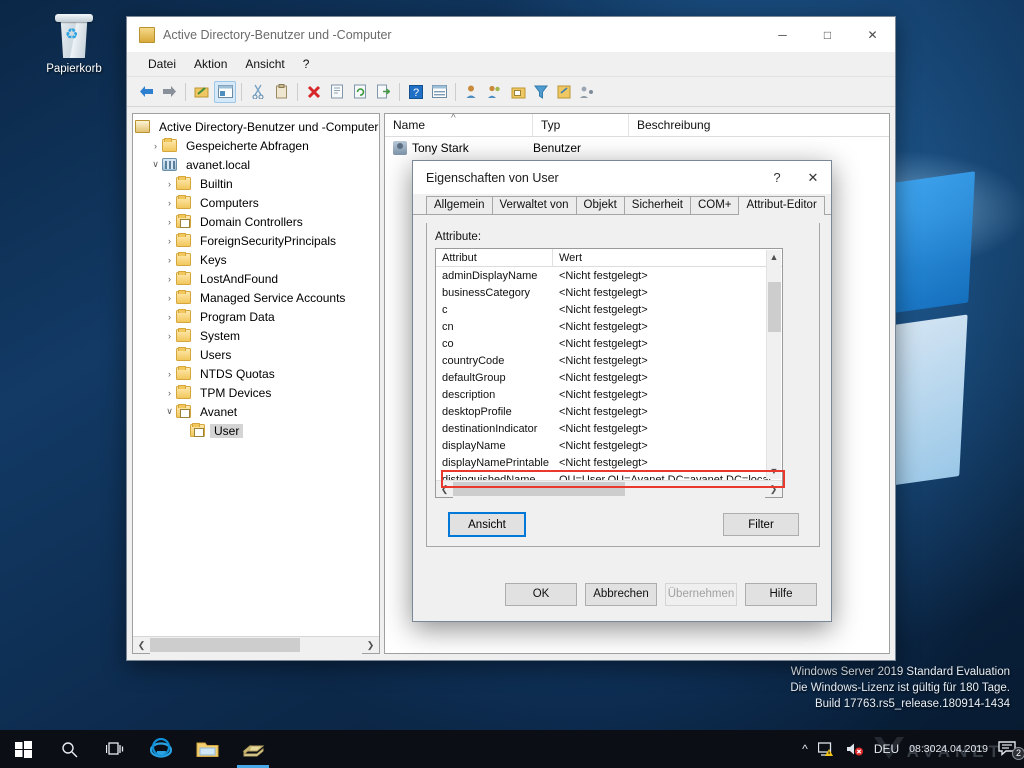 The height and width of the screenshot is (768, 1024). I want to click on properties-icon, so click(337, 92).